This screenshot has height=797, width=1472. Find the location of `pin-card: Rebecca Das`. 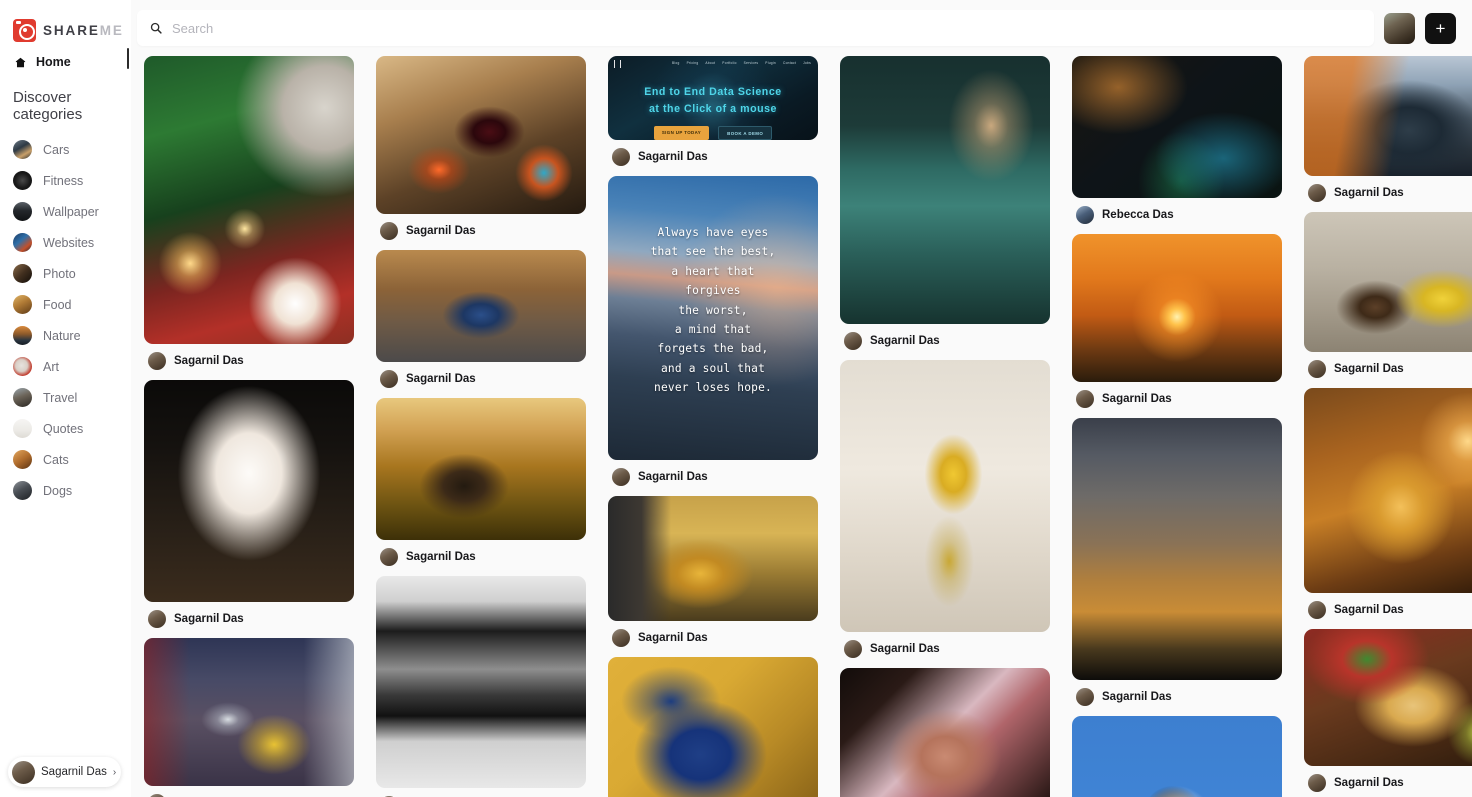

pin-card: Rebecca Das is located at coordinates (1177, 140).